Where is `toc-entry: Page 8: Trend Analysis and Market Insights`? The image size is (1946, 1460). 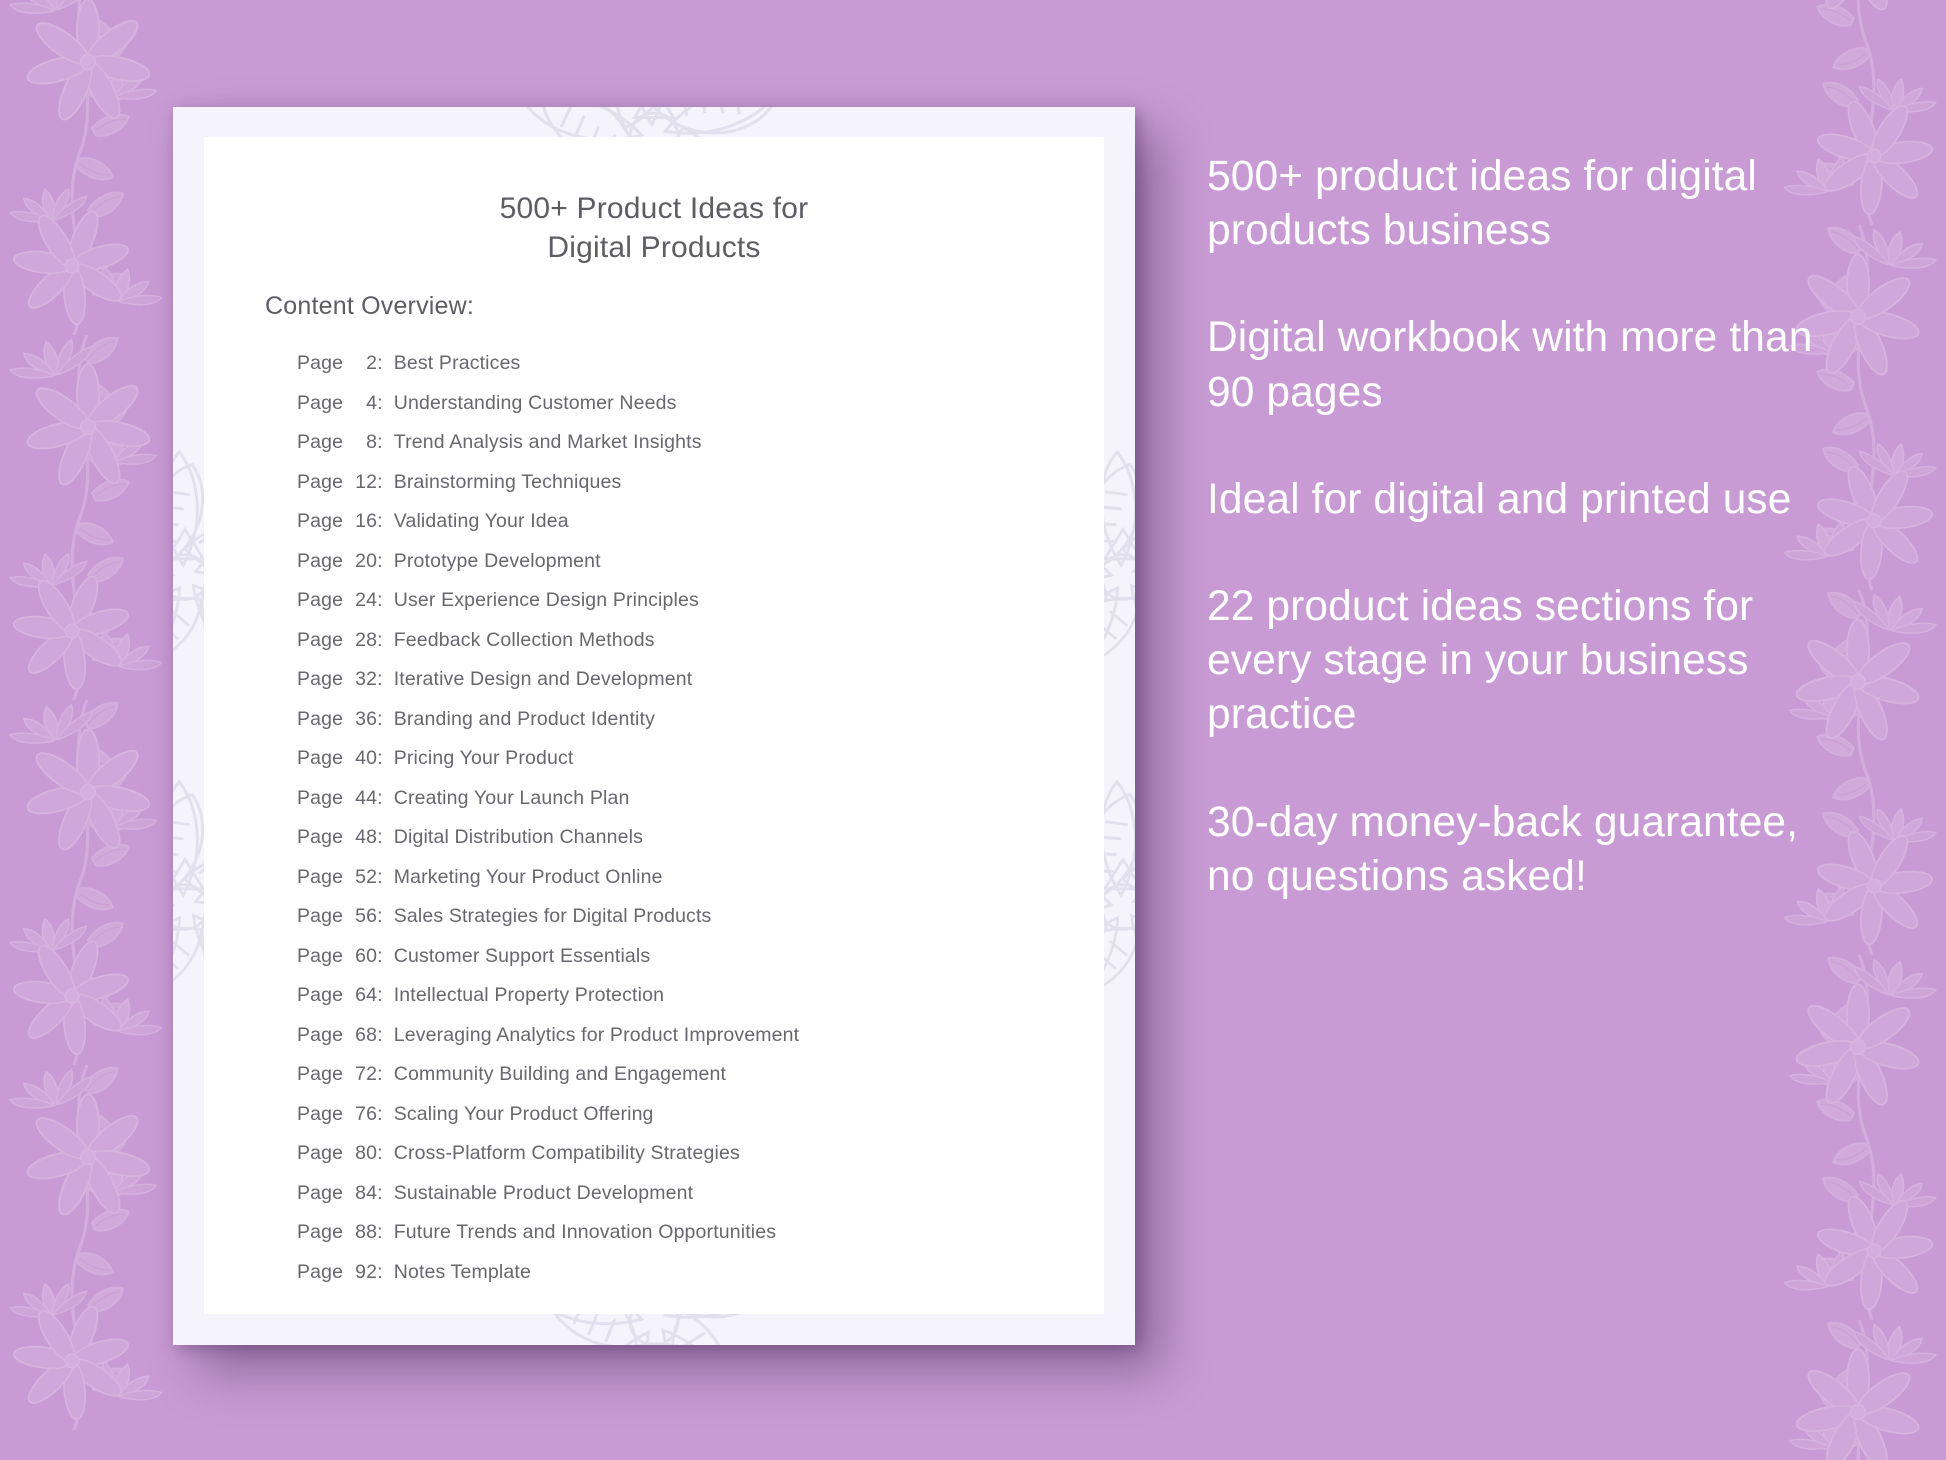 toc-entry: Page 8: Trend Analysis and Market Insights is located at coordinates (697, 451).